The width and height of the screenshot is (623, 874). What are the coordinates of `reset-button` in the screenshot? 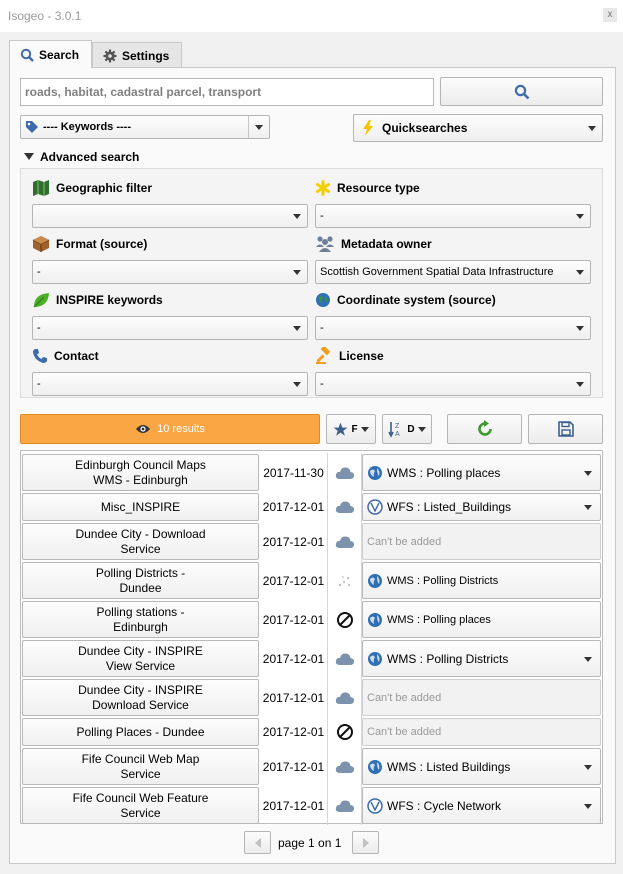 It's located at (484, 429).